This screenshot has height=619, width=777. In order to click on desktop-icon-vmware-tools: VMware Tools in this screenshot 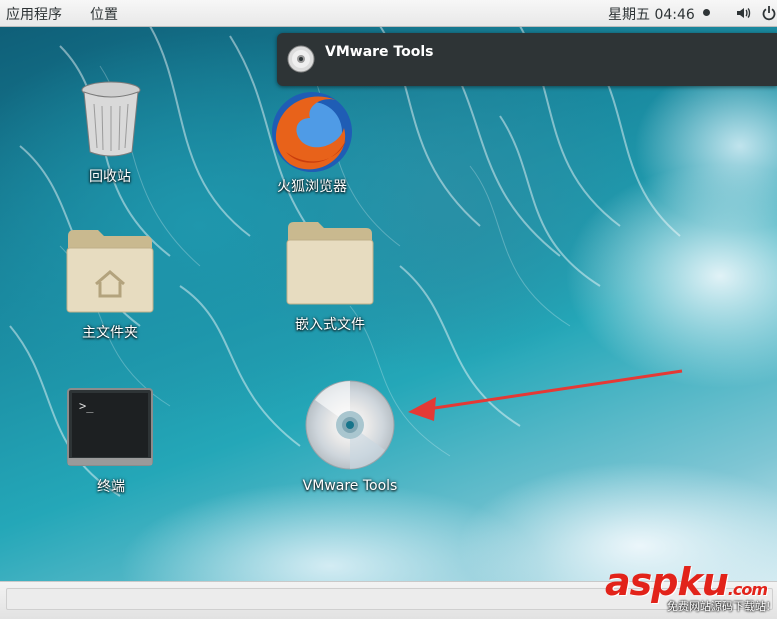, I will do `click(350, 437)`.